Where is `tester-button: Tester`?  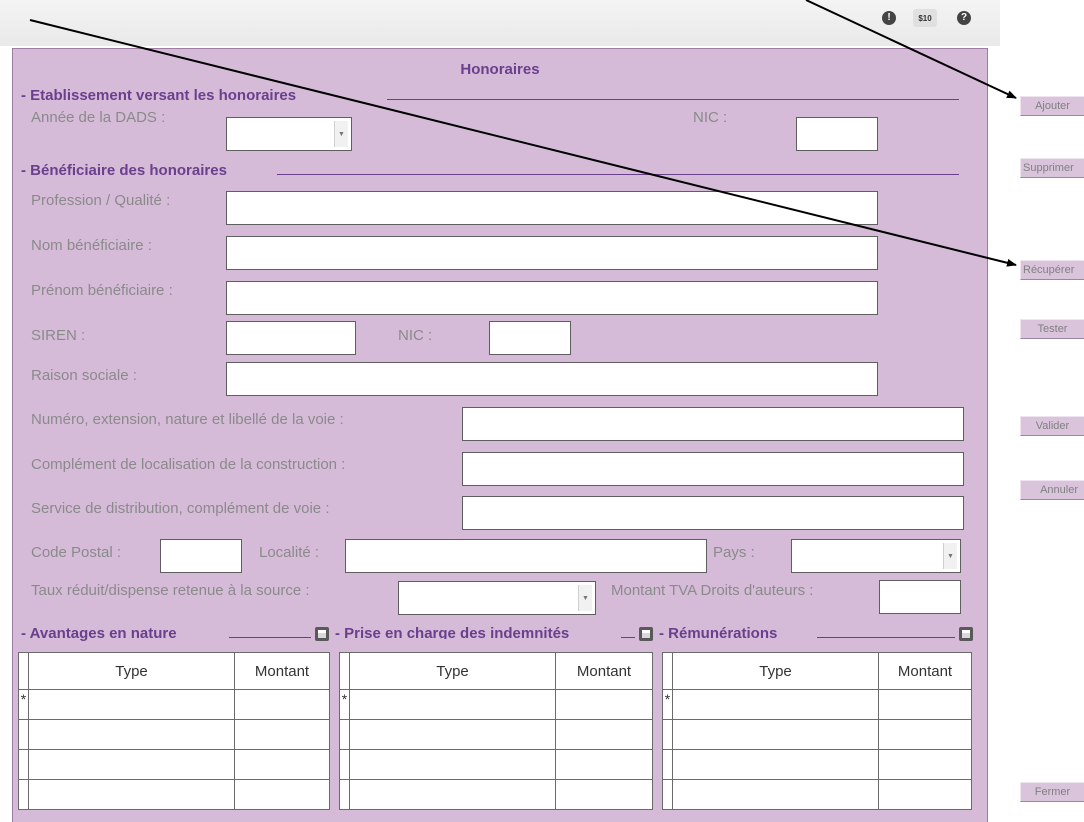
tester-button: Tester is located at coordinates (1052, 329).